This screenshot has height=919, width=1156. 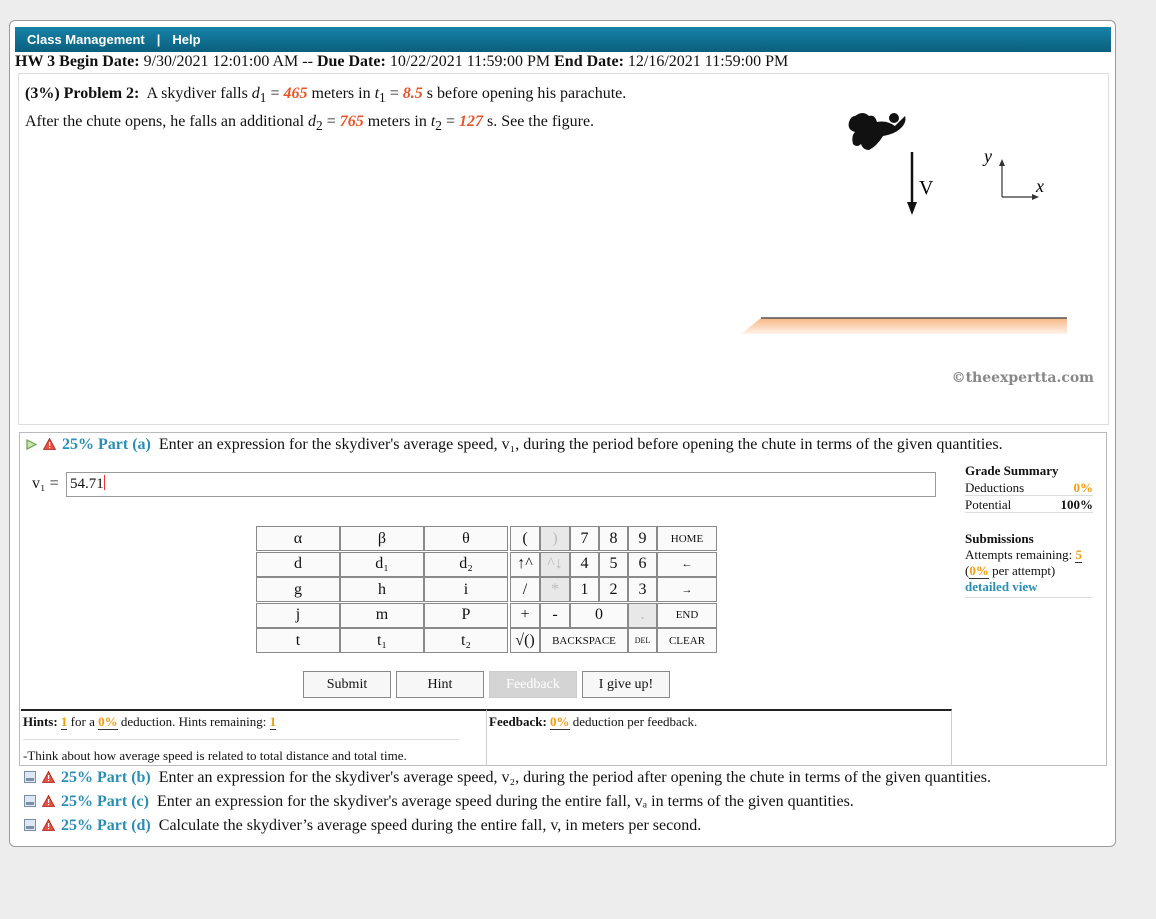 What do you see at coordinates (555, 564) in the screenshot?
I see `operator-key: ^↓` at bounding box center [555, 564].